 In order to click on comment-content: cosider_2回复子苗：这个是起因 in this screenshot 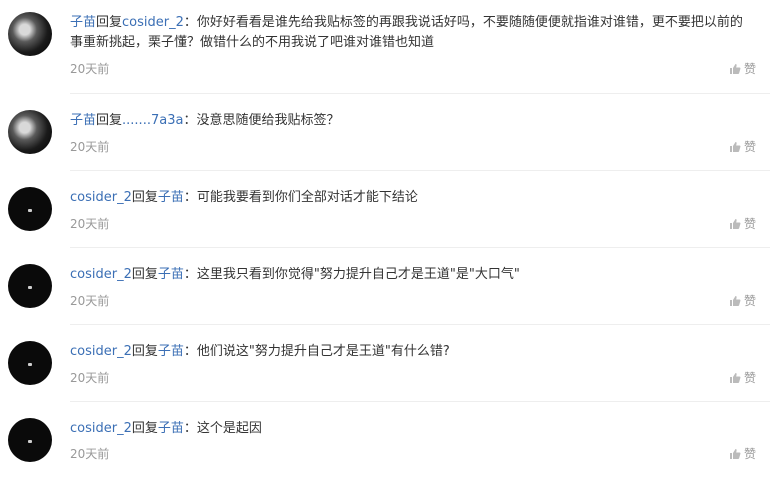, I will do `click(412, 429)`.